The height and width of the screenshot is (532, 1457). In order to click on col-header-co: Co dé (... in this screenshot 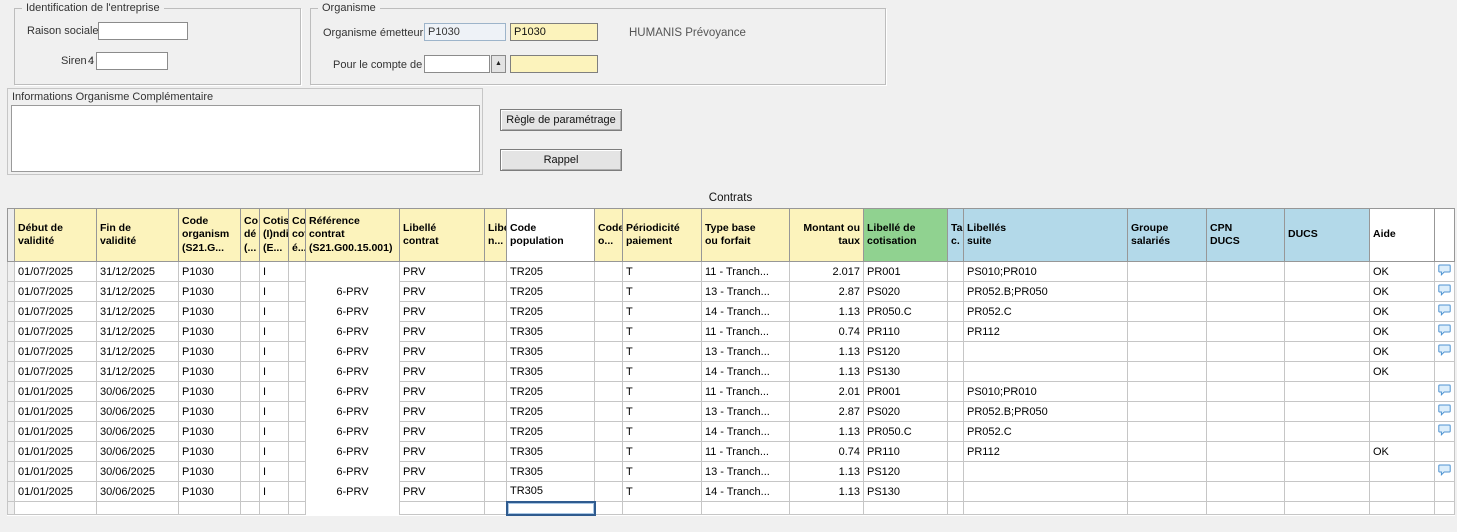, I will do `click(250, 235)`.